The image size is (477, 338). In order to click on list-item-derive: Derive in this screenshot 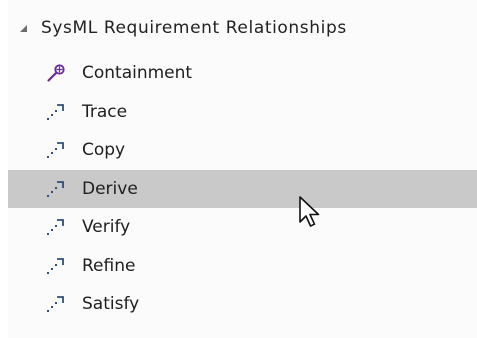, I will do `click(242, 188)`.